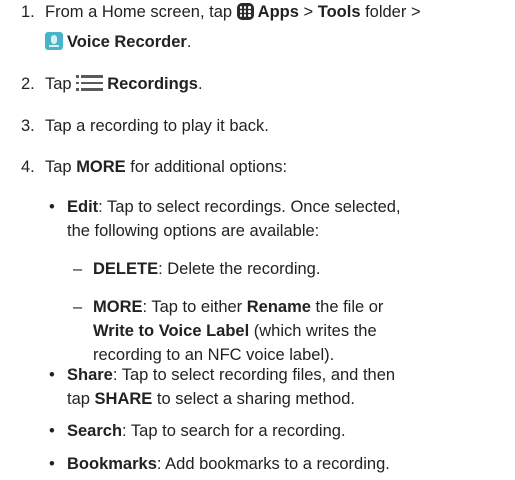 This screenshot has height=480, width=515. I want to click on voice-recorder-label: Voice Recorder, so click(127, 42).